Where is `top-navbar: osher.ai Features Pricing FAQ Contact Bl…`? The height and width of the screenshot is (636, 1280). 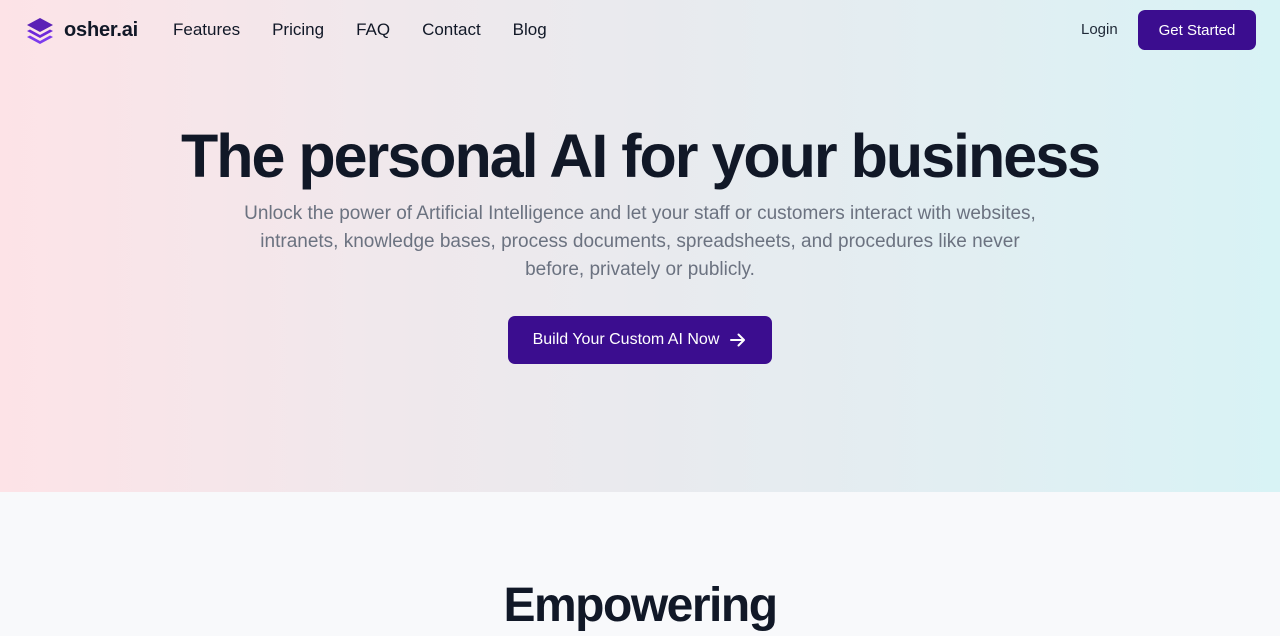 top-navbar: osher.ai Features Pricing FAQ Contact Bl… is located at coordinates (640, 30).